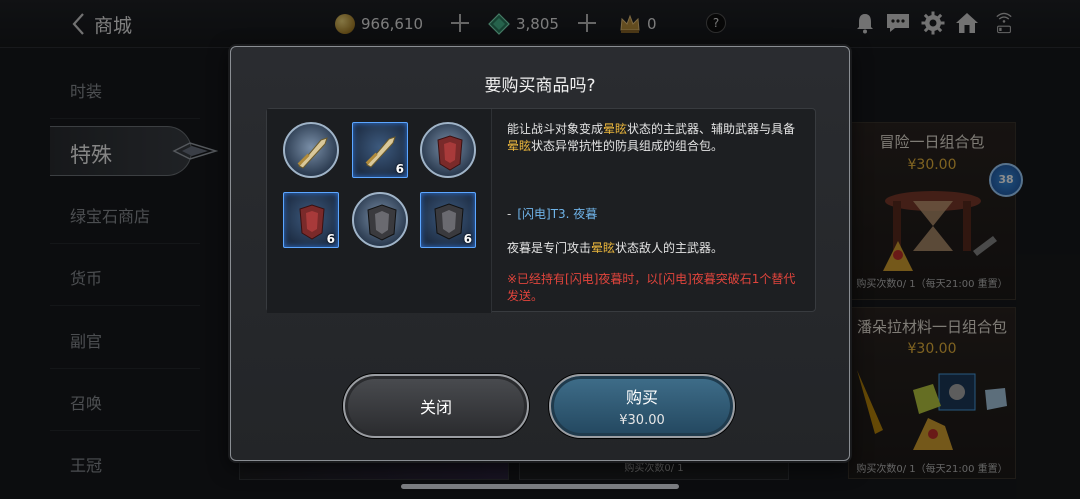 Image resolution: width=1080 pixels, height=499 pixels. I want to click on buy-button: 购买 ¥30.00, so click(642, 406).